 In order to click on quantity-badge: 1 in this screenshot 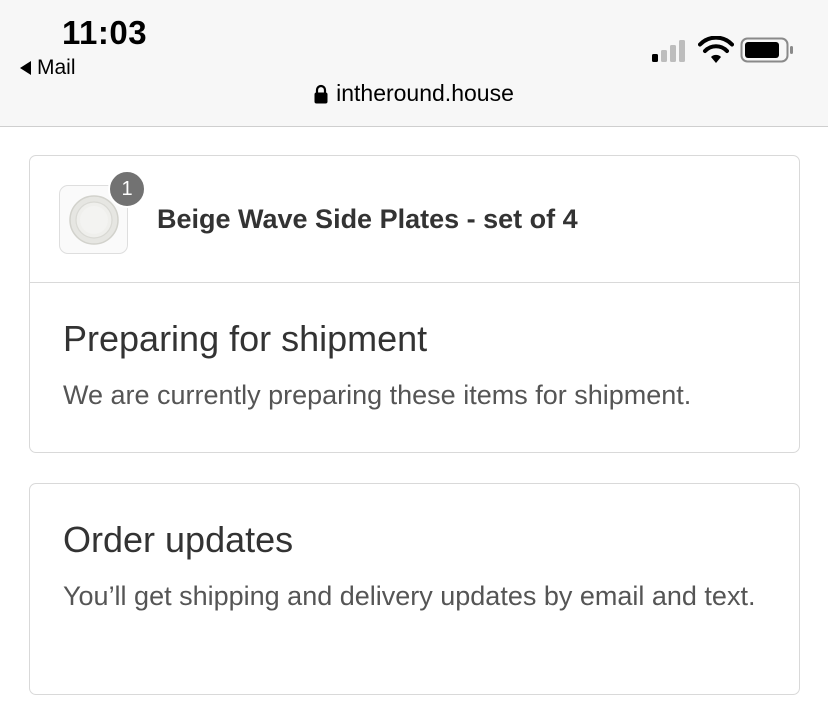, I will do `click(127, 189)`.